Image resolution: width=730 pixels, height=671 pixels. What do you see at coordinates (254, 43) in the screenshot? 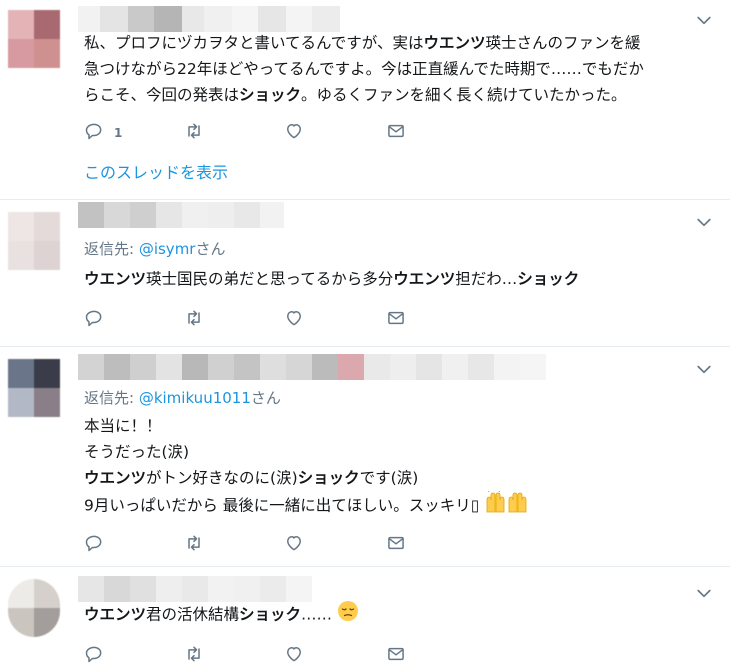
I see `text-segment: 私、プロフにヅカヲタと書いてるんですが、実は` at bounding box center [254, 43].